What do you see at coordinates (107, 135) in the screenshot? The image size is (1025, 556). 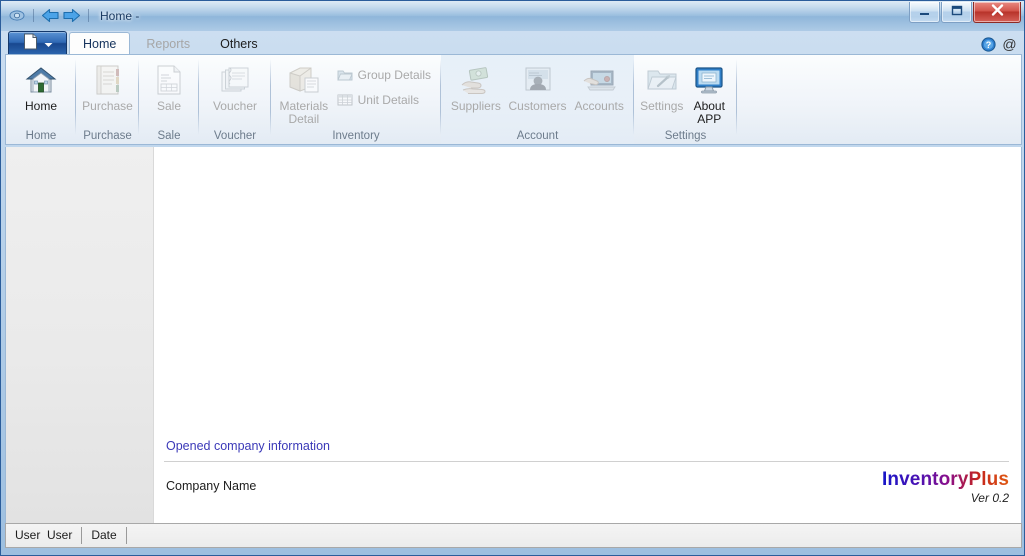 I see `ribbon-group-purchase-label: Purchase` at bounding box center [107, 135].